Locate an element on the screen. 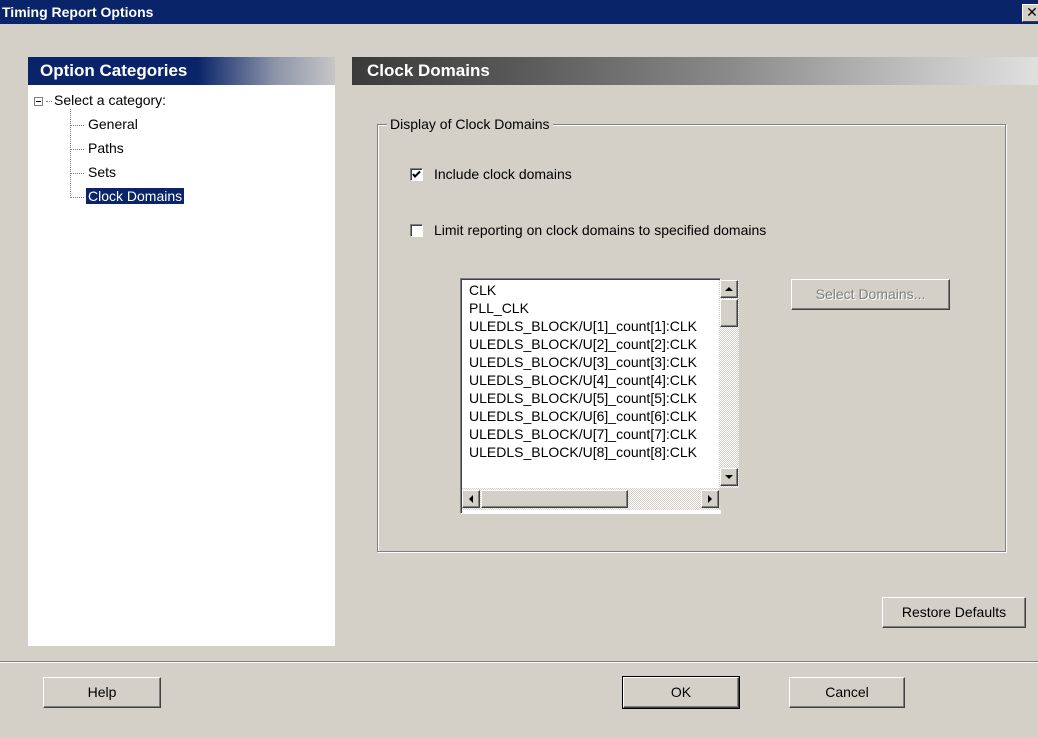 The image size is (1038, 738). tree-root-label: Select a category: is located at coordinates (110, 100).